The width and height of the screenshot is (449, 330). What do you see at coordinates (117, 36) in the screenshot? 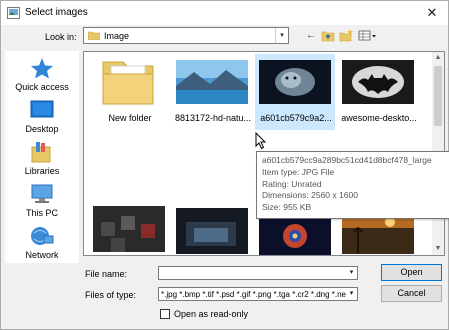
I see `look-in-value: Image` at bounding box center [117, 36].